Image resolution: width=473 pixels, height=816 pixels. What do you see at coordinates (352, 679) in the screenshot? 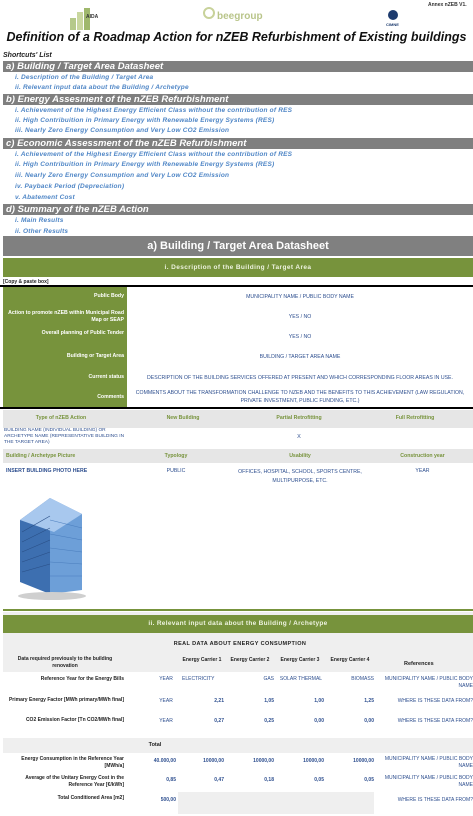
I see `carrier-cell: BIOMASS` at bounding box center [352, 679].